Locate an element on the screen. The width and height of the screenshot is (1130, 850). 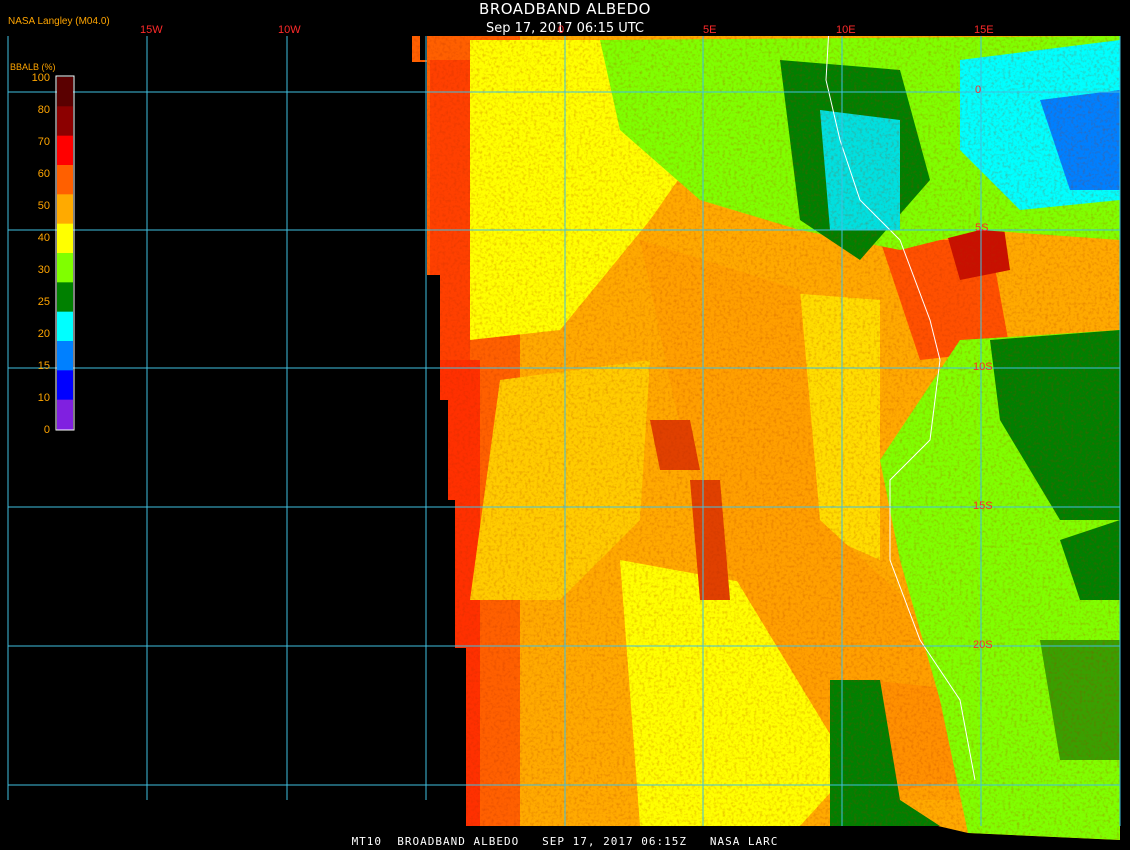
lat-label: 20S is located at coordinates (983, 645).